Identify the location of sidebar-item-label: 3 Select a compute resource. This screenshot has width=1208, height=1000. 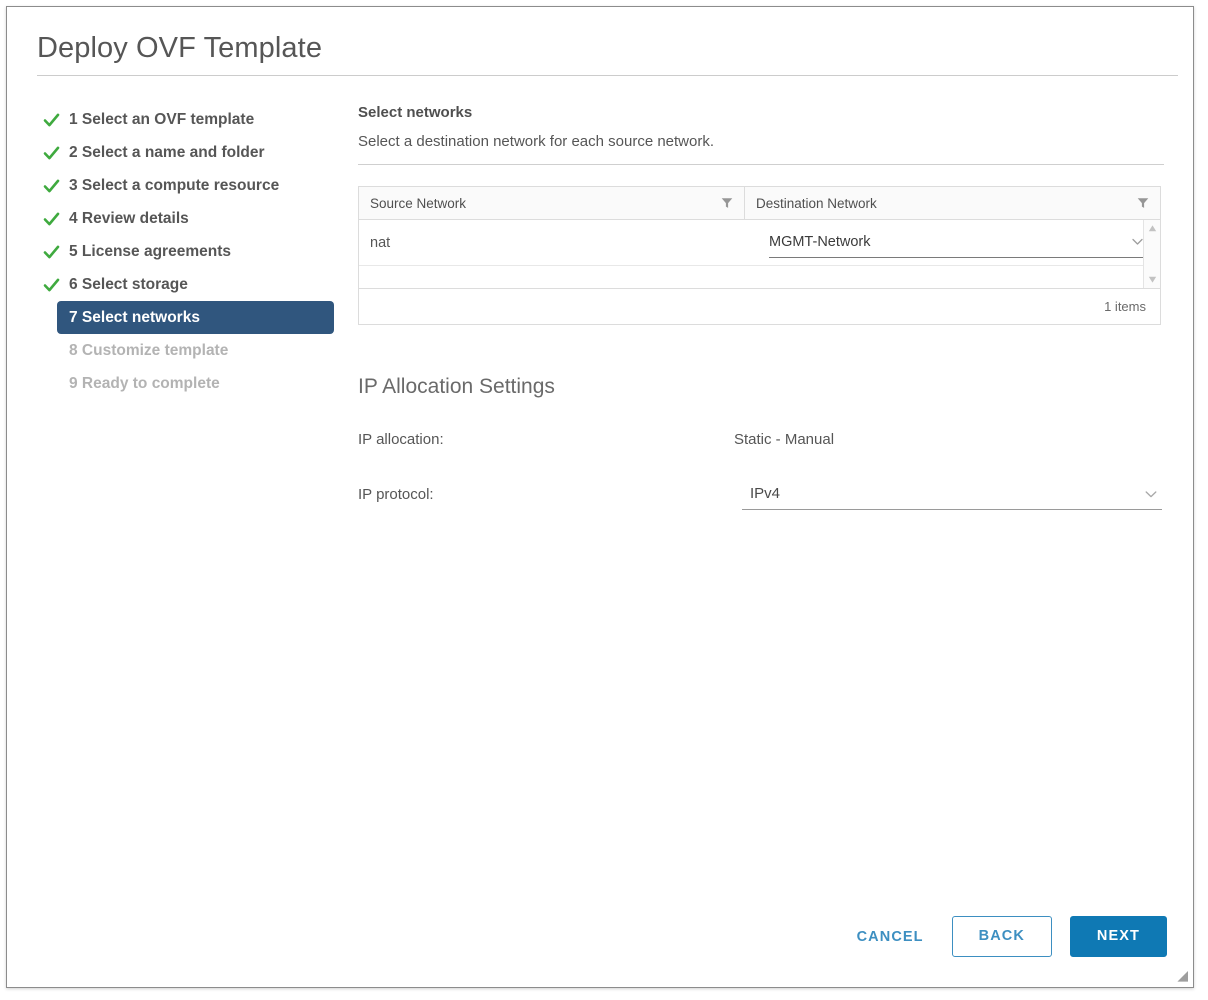
(174, 185).